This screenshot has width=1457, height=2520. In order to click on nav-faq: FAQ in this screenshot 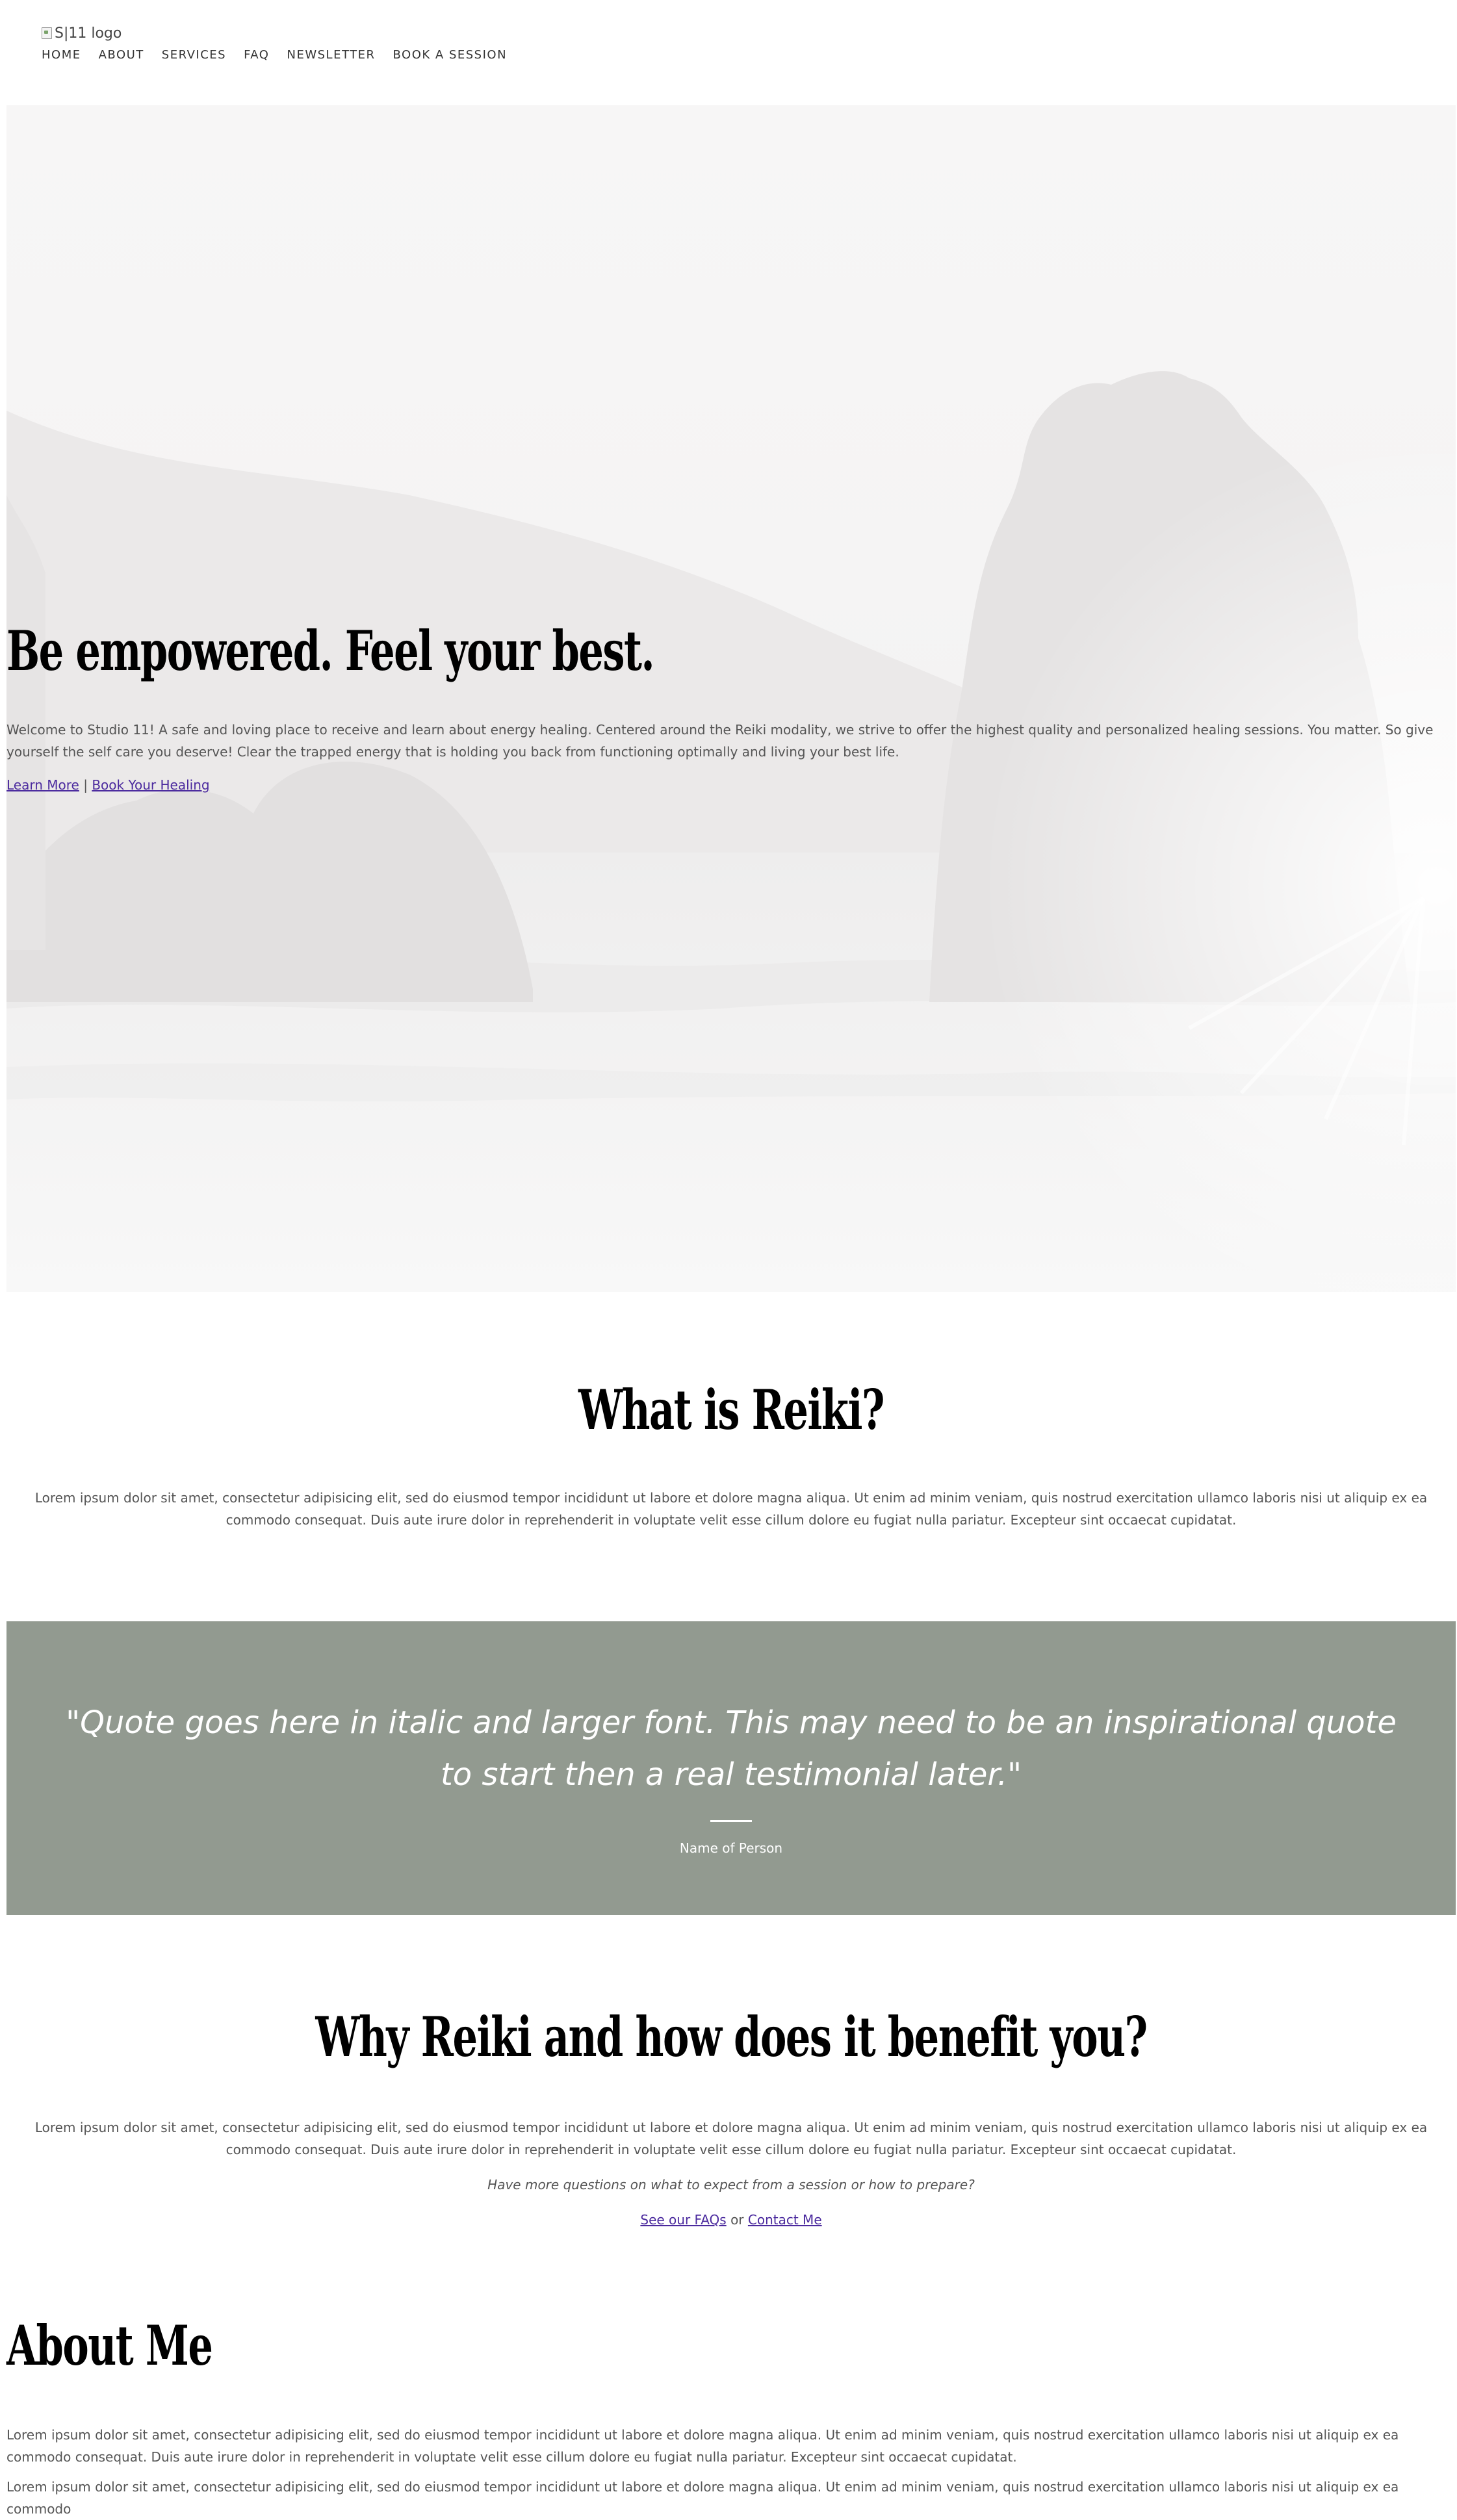, I will do `click(257, 55)`.